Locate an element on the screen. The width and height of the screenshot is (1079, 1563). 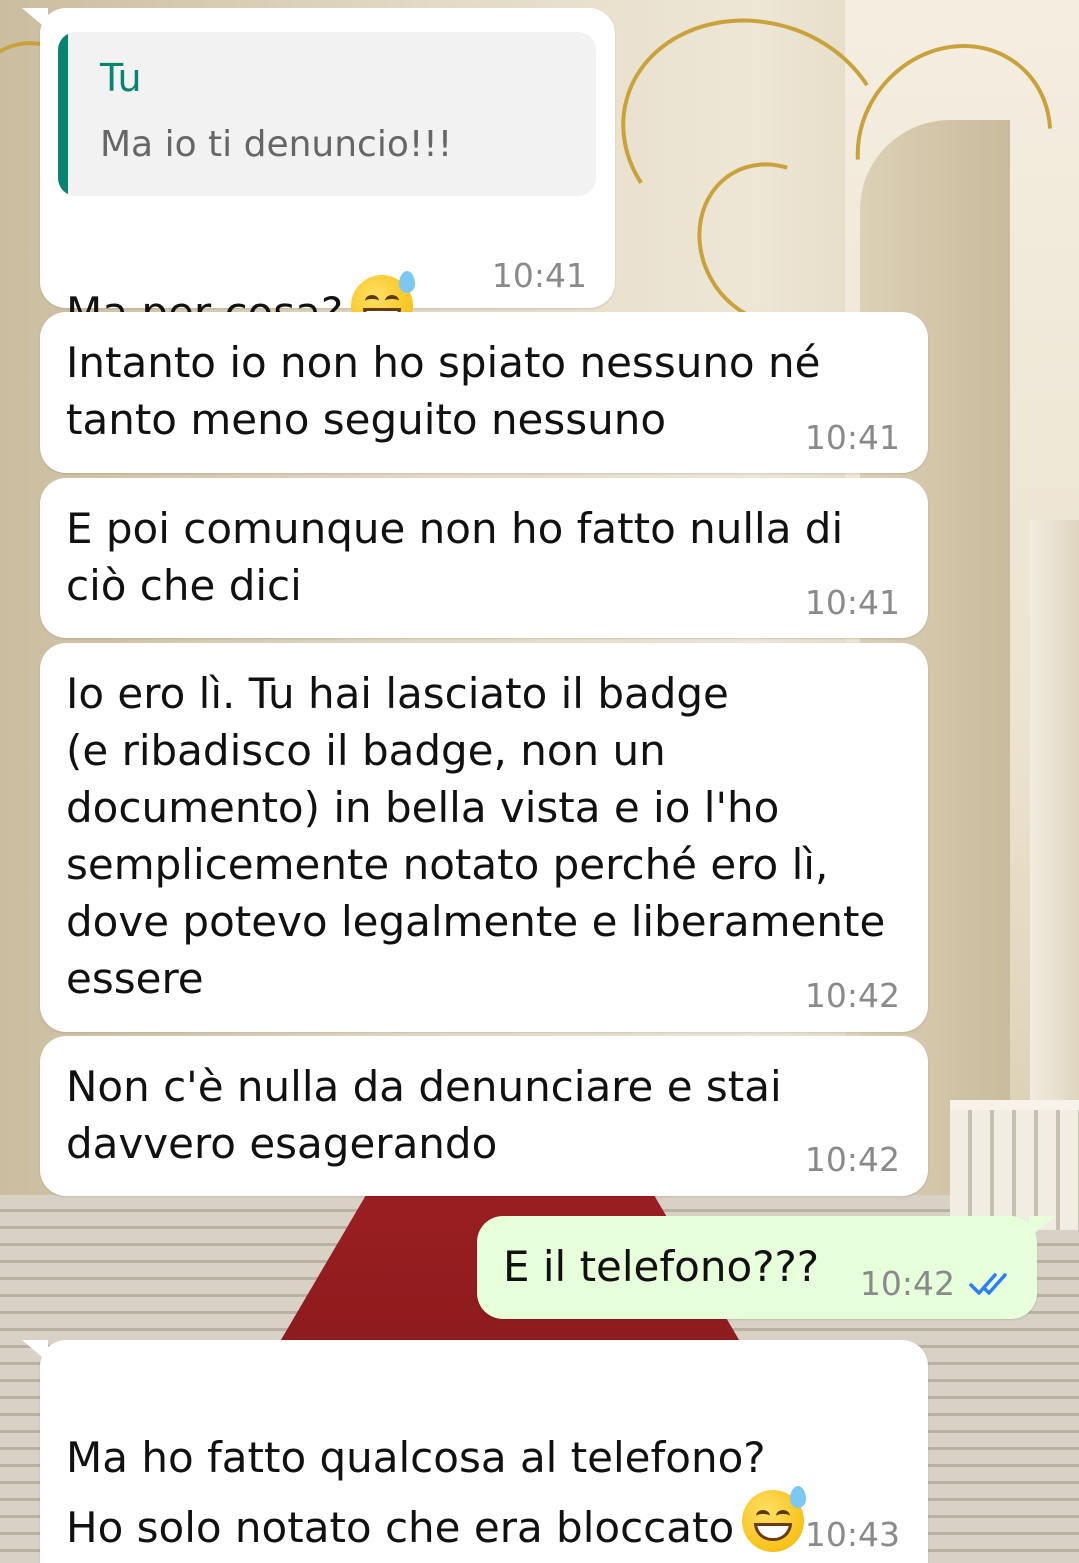
message-bubble-outgoing: E il telefono??? 10:42 is located at coordinates (766, 1267).